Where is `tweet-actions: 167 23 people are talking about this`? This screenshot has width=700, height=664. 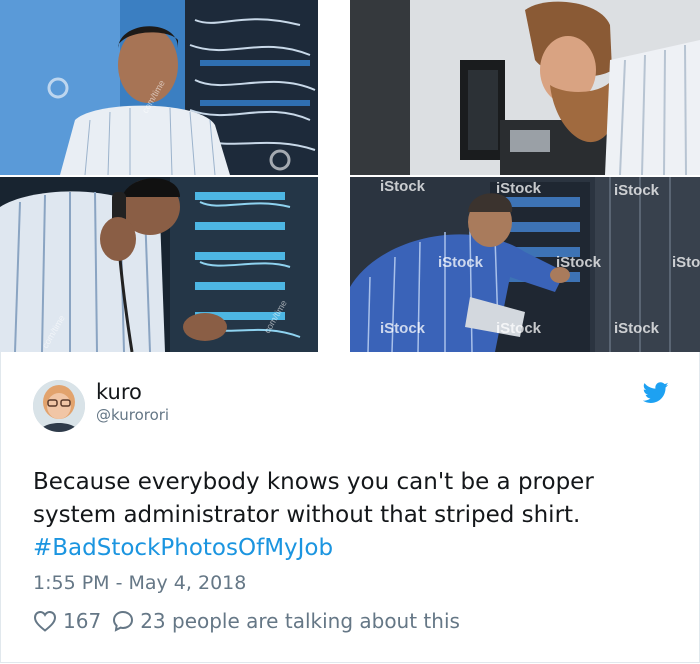 tweet-actions: 167 23 people are talking about this is located at coordinates (246, 621).